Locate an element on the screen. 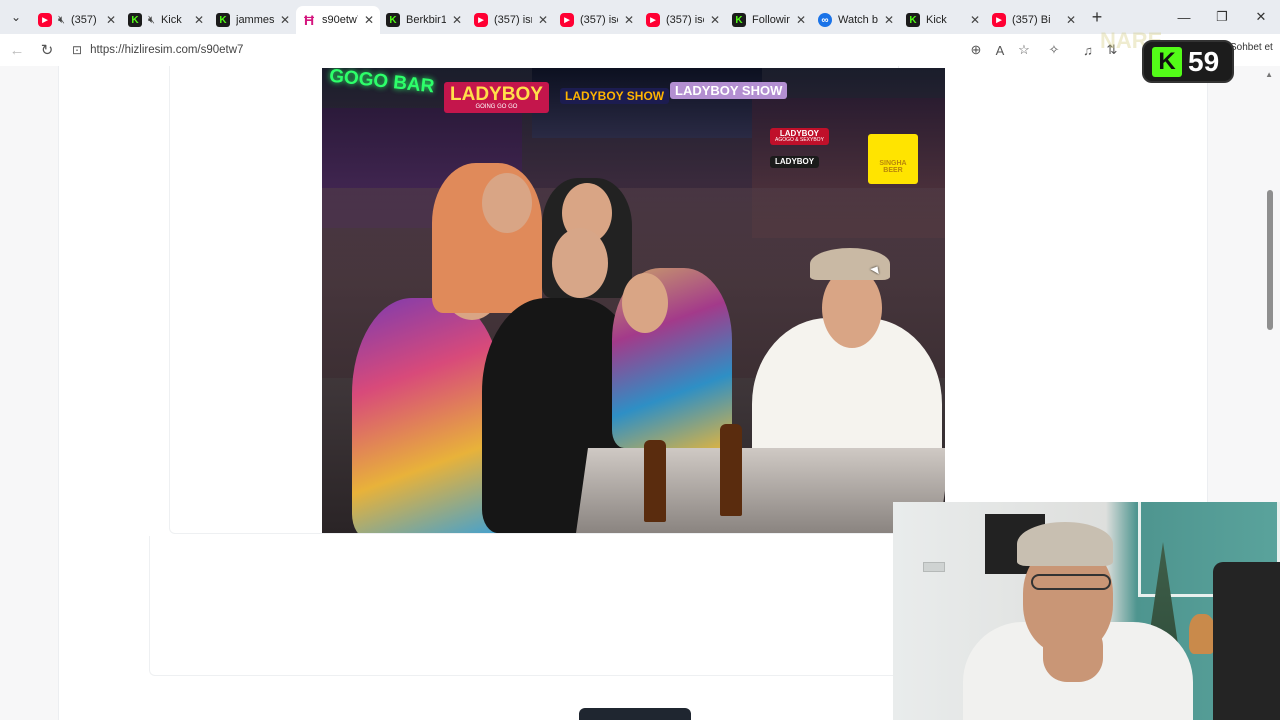  tab-search-menu: ⌄ is located at coordinates (16, 17).